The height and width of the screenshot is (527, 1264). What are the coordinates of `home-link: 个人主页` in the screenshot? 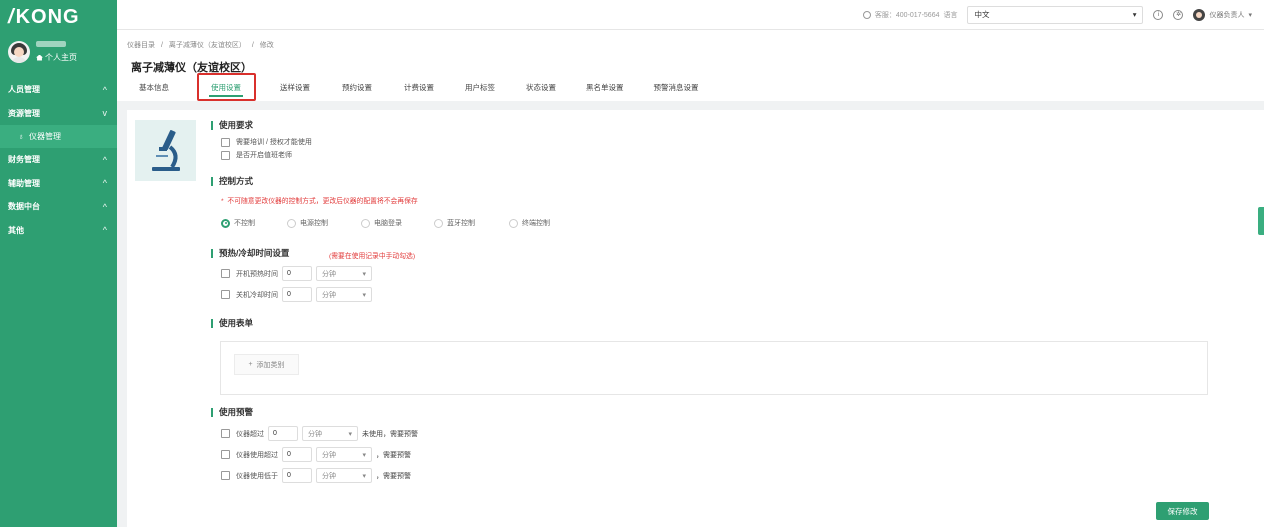 It's located at (56, 57).